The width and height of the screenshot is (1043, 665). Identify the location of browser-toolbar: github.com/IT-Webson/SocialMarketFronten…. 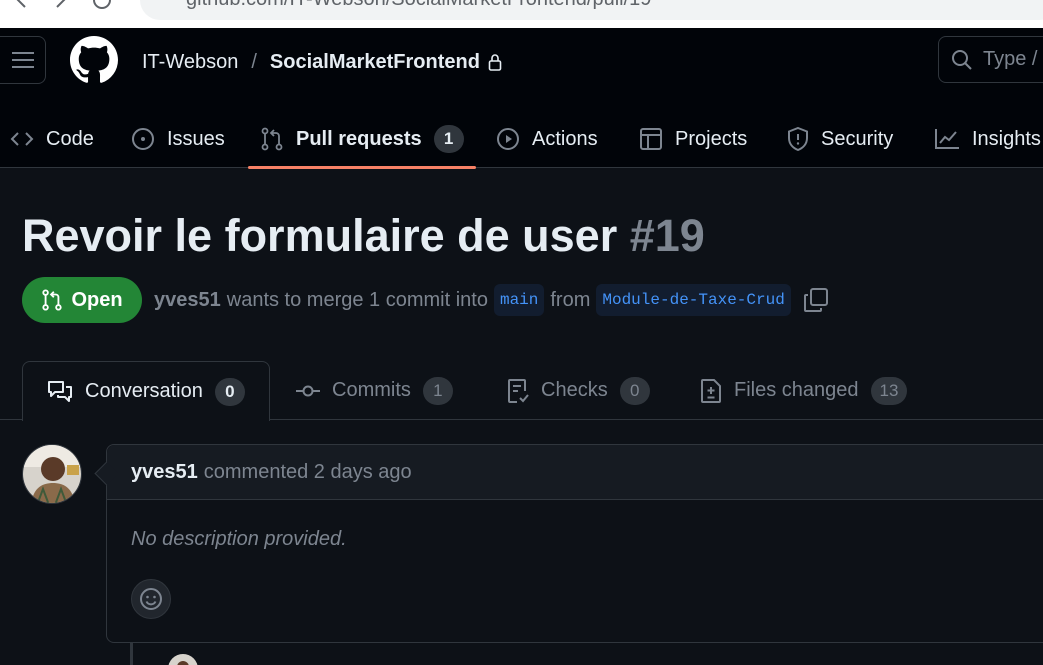
(521, 14).